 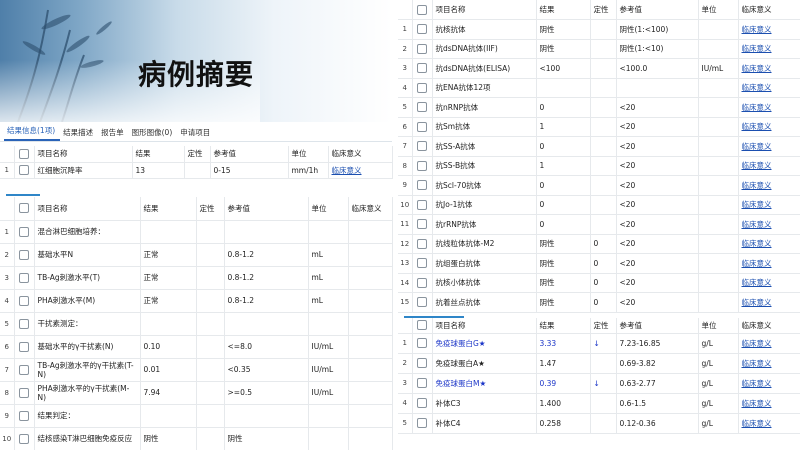 What do you see at coordinates (196, 232) in the screenshot?
I see `table-row: 1 混合淋巴细胞培养：` at bounding box center [196, 232].